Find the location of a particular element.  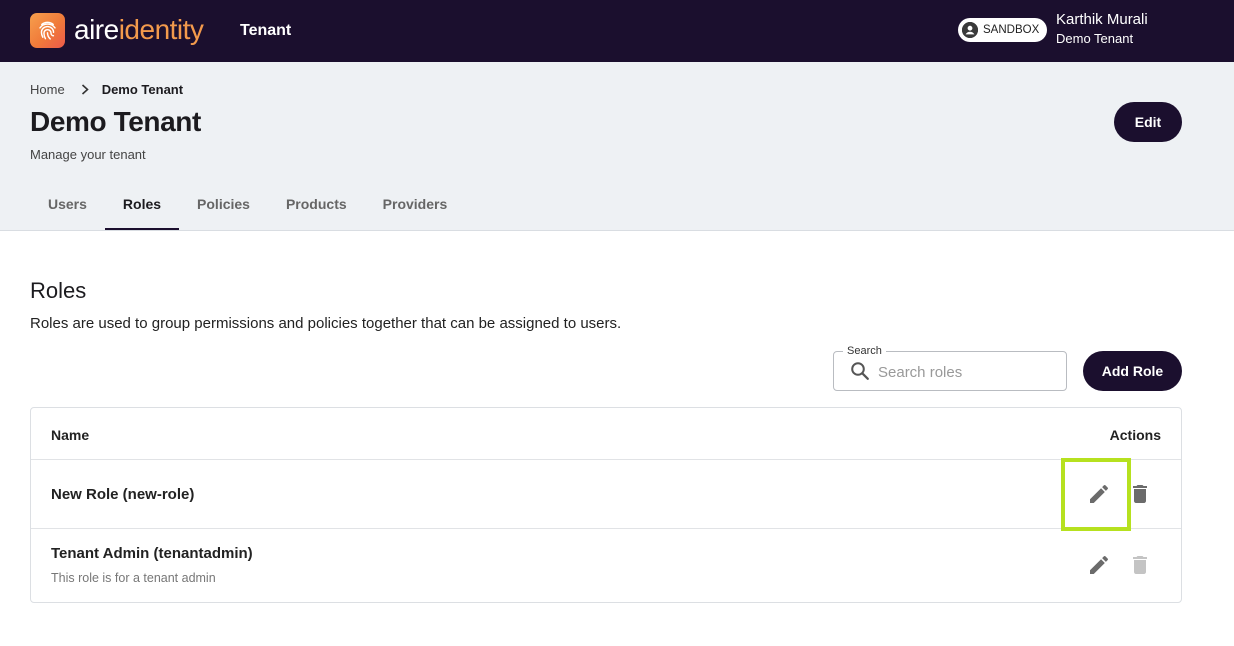

chevron-right-icon is located at coordinates (85, 90).